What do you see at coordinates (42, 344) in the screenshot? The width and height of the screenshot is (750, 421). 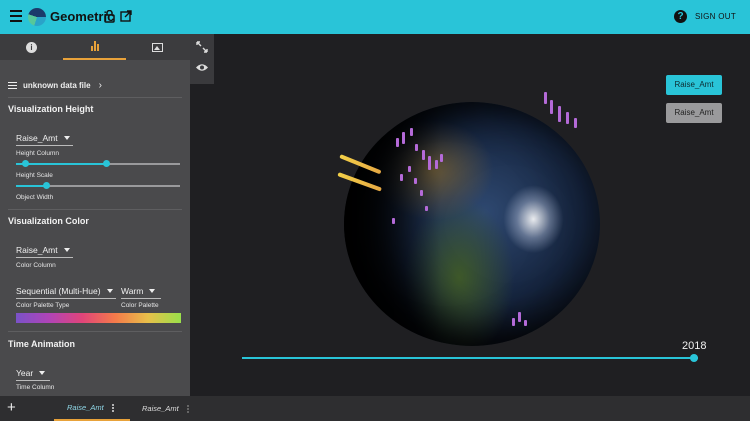 I see `time-section-title: Time Animation` at bounding box center [42, 344].